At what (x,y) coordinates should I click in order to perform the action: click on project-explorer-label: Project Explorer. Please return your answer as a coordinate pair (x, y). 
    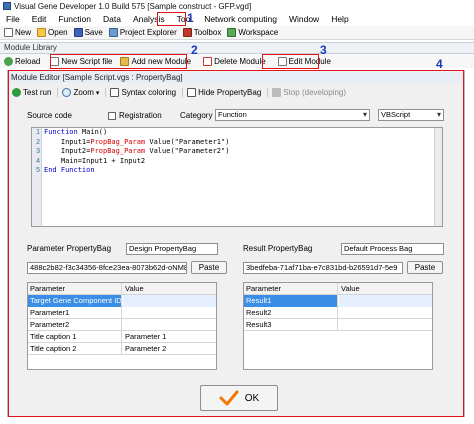
    Looking at the image, I should click on (148, 32).